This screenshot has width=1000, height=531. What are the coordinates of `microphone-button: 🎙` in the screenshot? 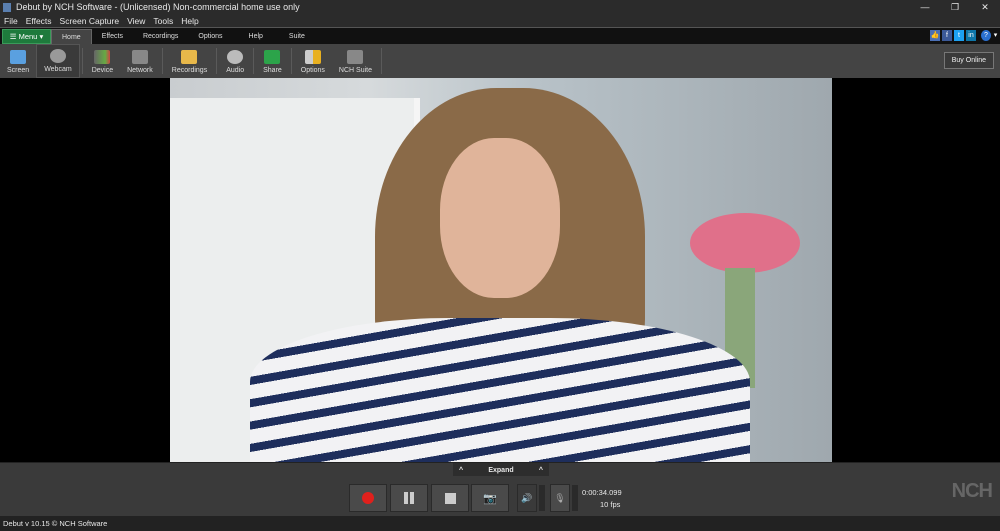 It's located at (560, 498).